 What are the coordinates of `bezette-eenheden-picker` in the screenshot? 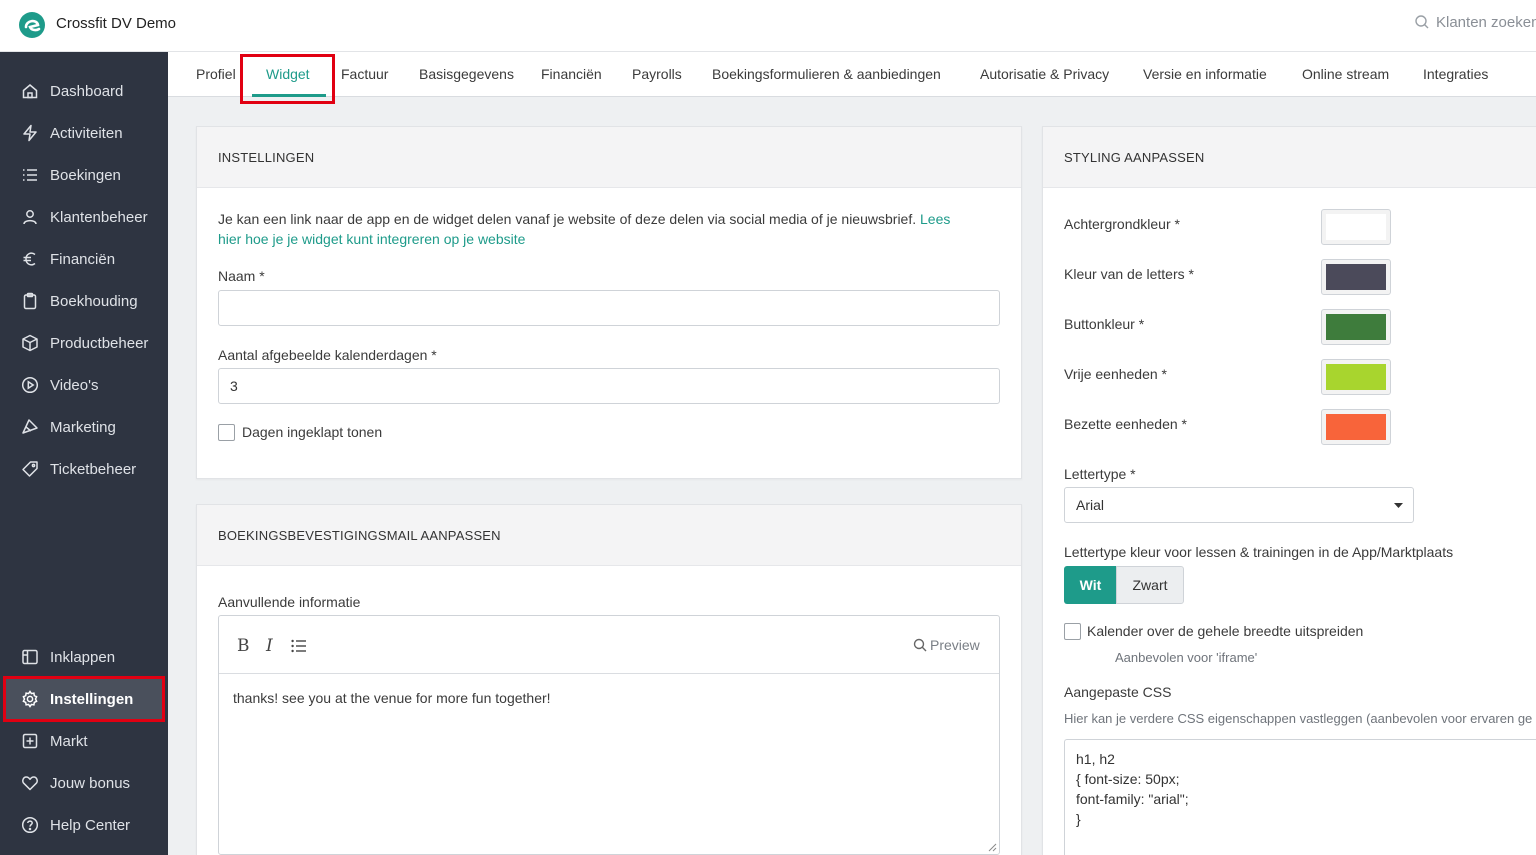 It's located at (1356, 427).